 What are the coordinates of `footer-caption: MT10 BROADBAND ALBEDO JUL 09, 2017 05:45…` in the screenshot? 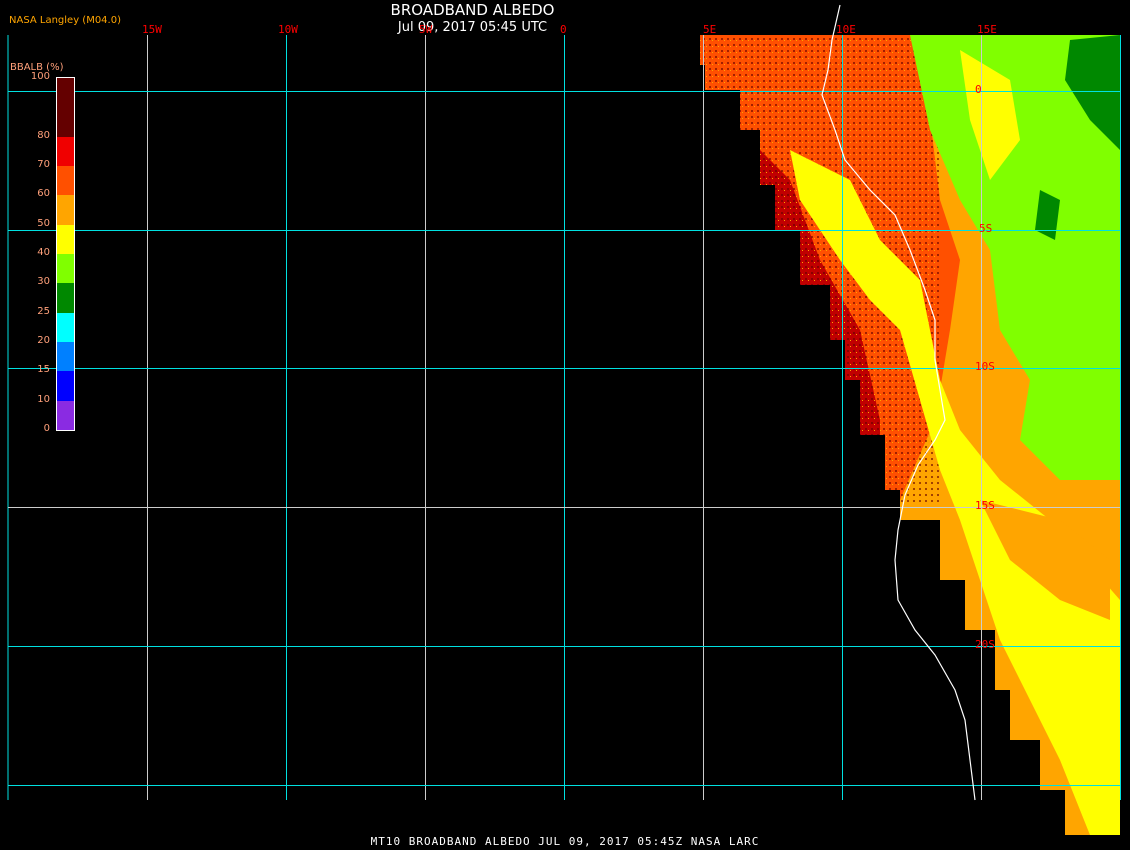 It's located at (565, 841).